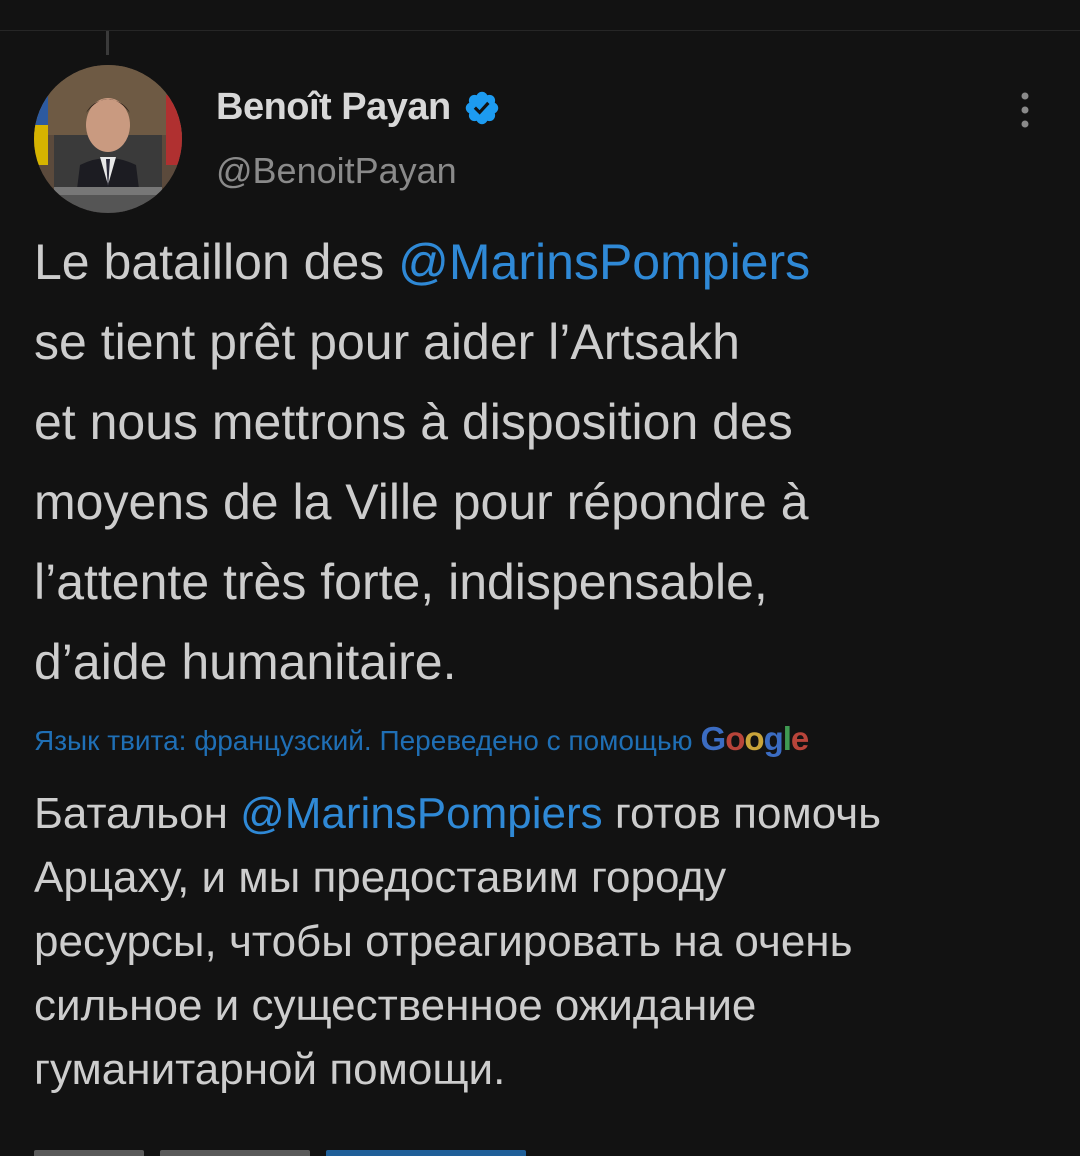 The width and height of the screenshot is (1080, 1156). I want to click on author-handle: @BenoitPayan, so click(336, 171).